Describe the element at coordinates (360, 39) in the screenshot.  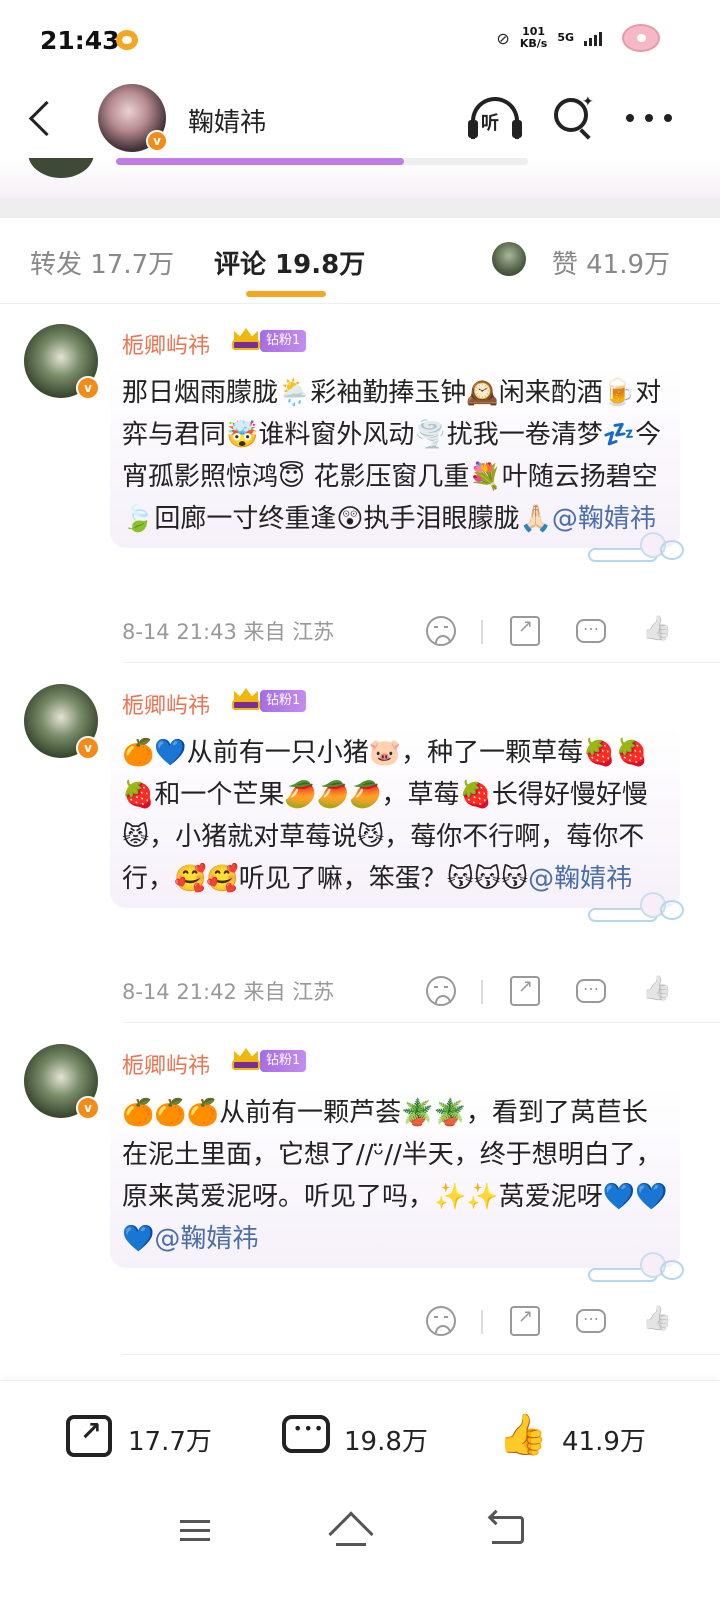
I see `status-bar: 21:43 ⊘ 101 KB/s 5G` at that location.